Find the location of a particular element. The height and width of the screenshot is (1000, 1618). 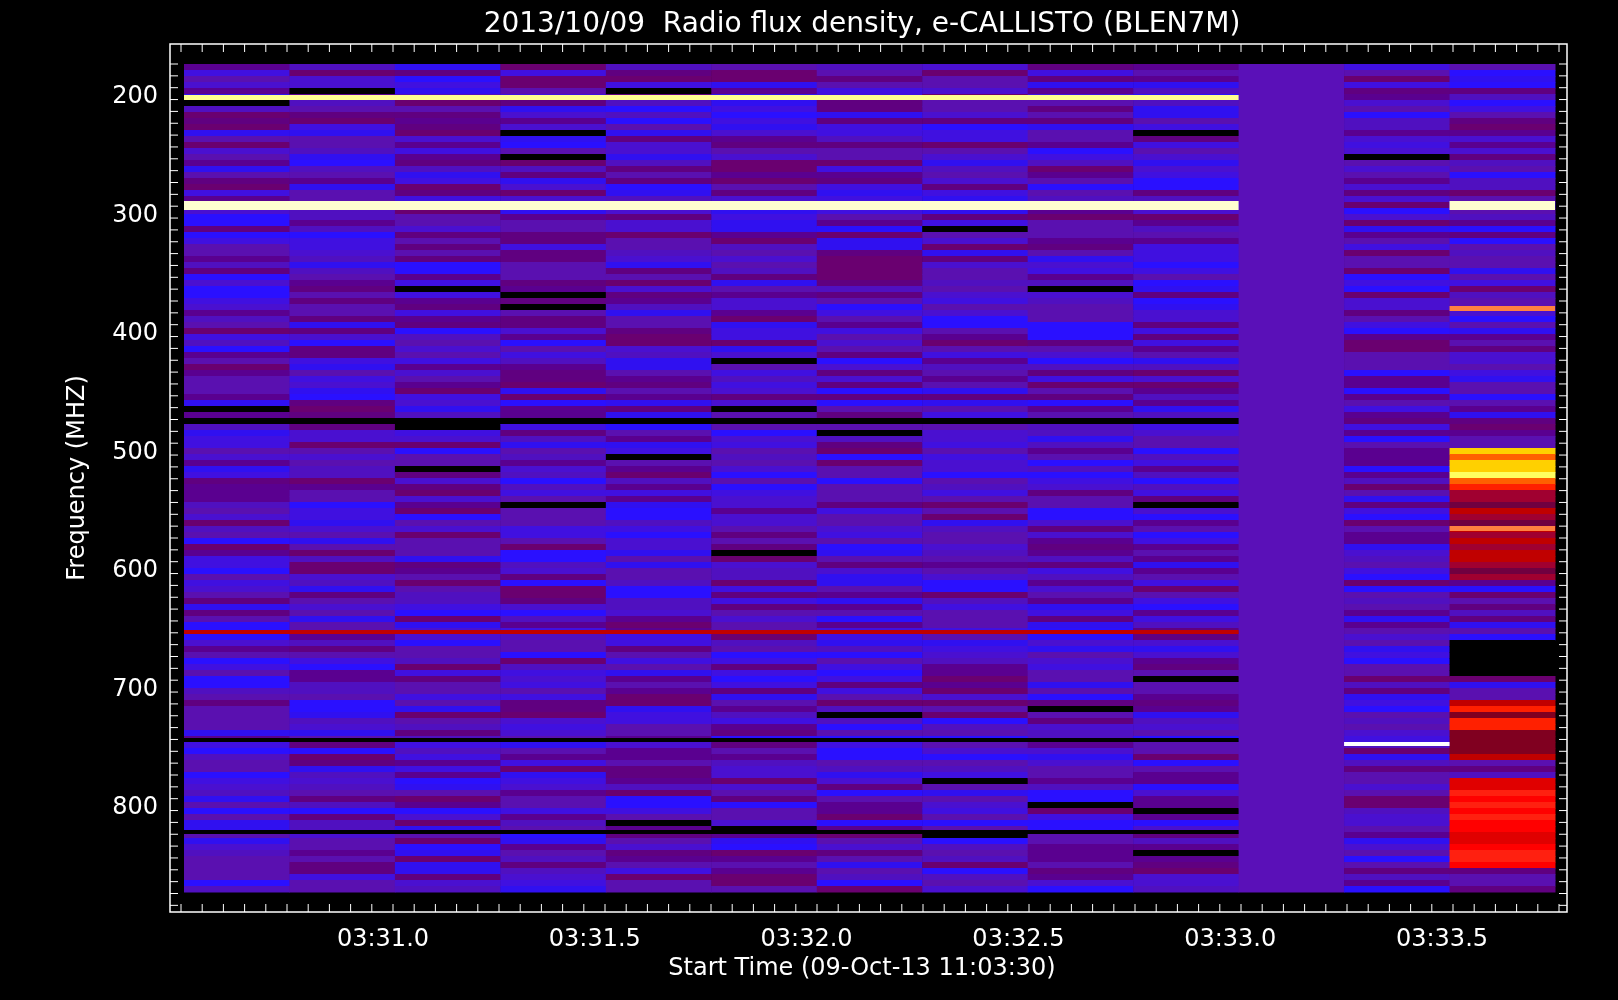

tick-label: 03:31.5 is located at coordinates (594, 938).